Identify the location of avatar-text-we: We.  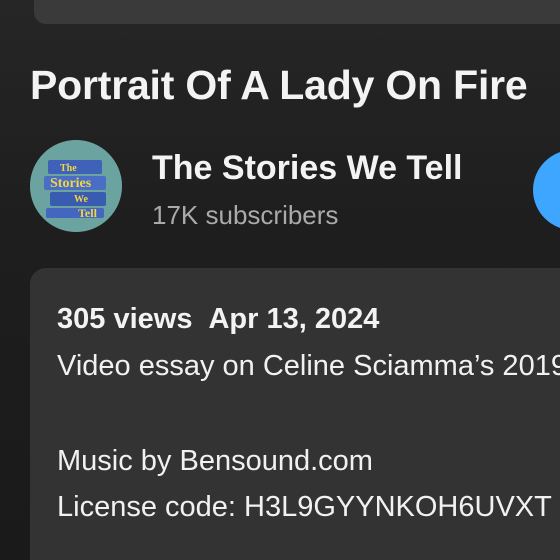
(81, 199).